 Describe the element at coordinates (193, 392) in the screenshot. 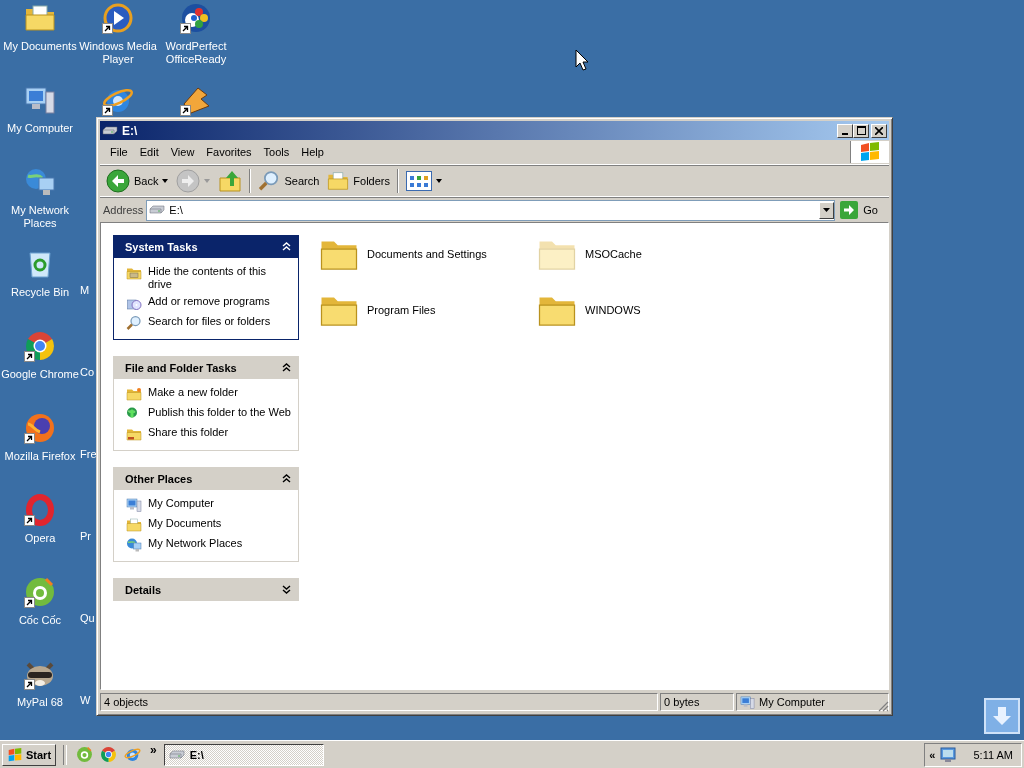

I see `task-link: Make a new folder` at that location.